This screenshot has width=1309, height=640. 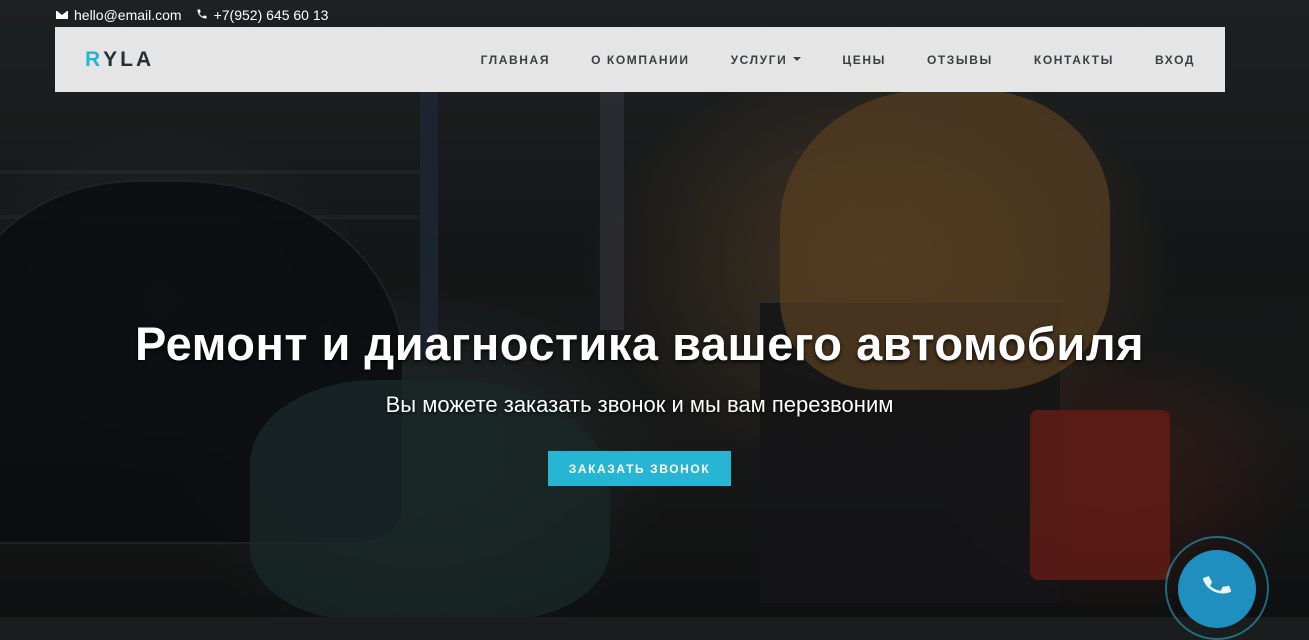 I want to click on caret-down-icon, so click(x=797, y=58).